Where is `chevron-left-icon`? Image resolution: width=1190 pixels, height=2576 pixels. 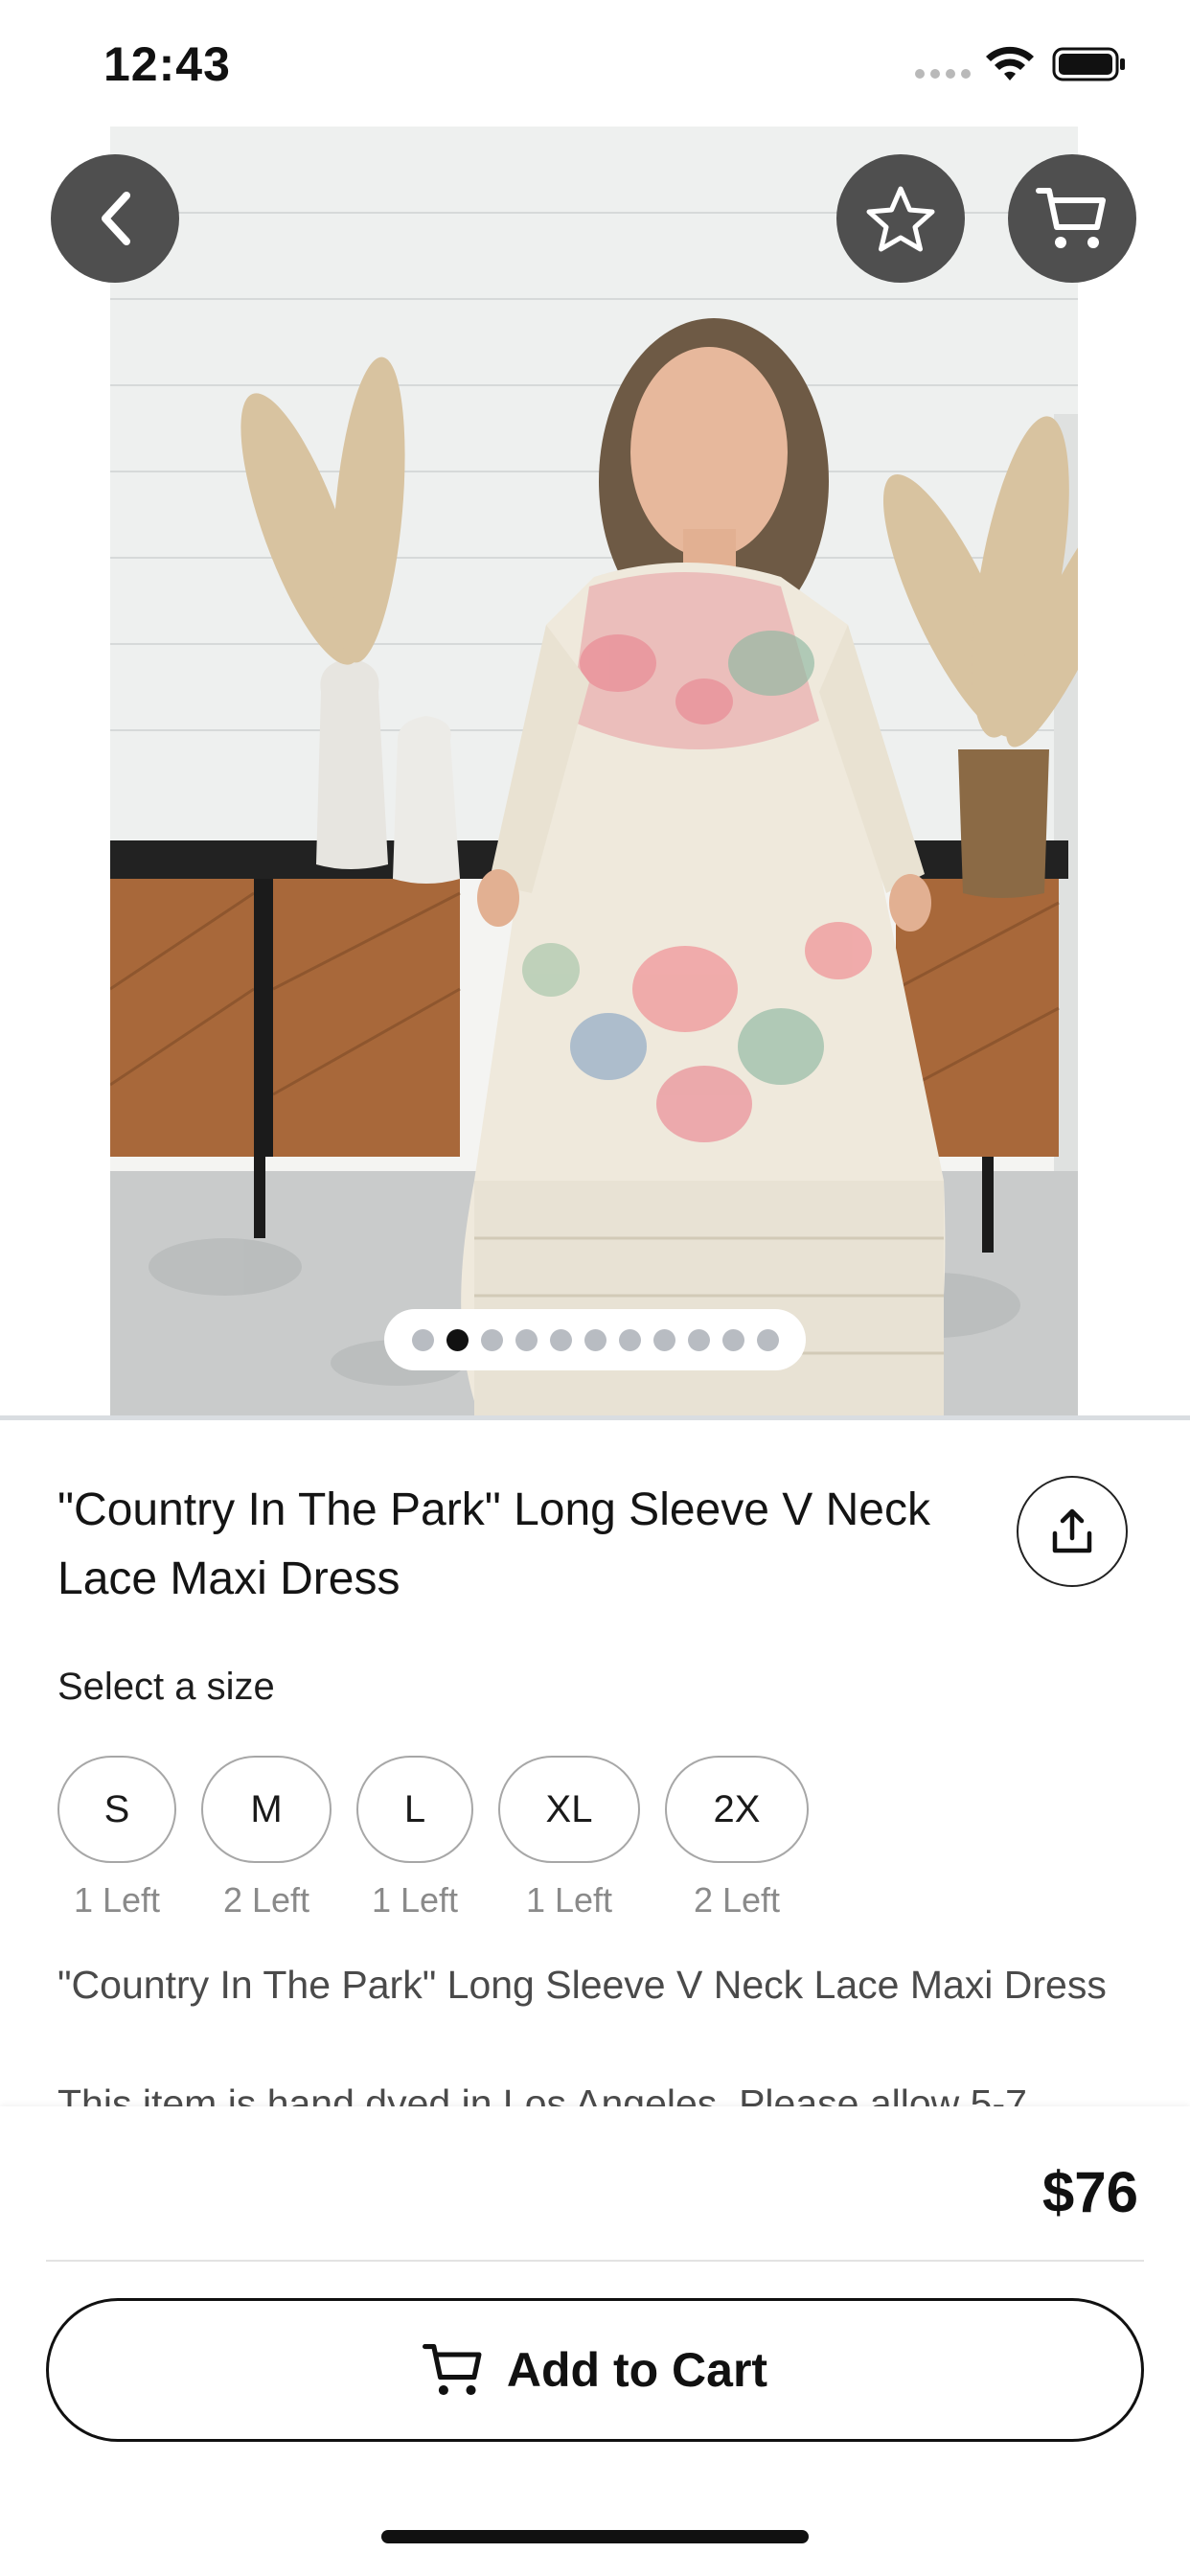 chevron-left-icon is located at coordinates (116, 218).